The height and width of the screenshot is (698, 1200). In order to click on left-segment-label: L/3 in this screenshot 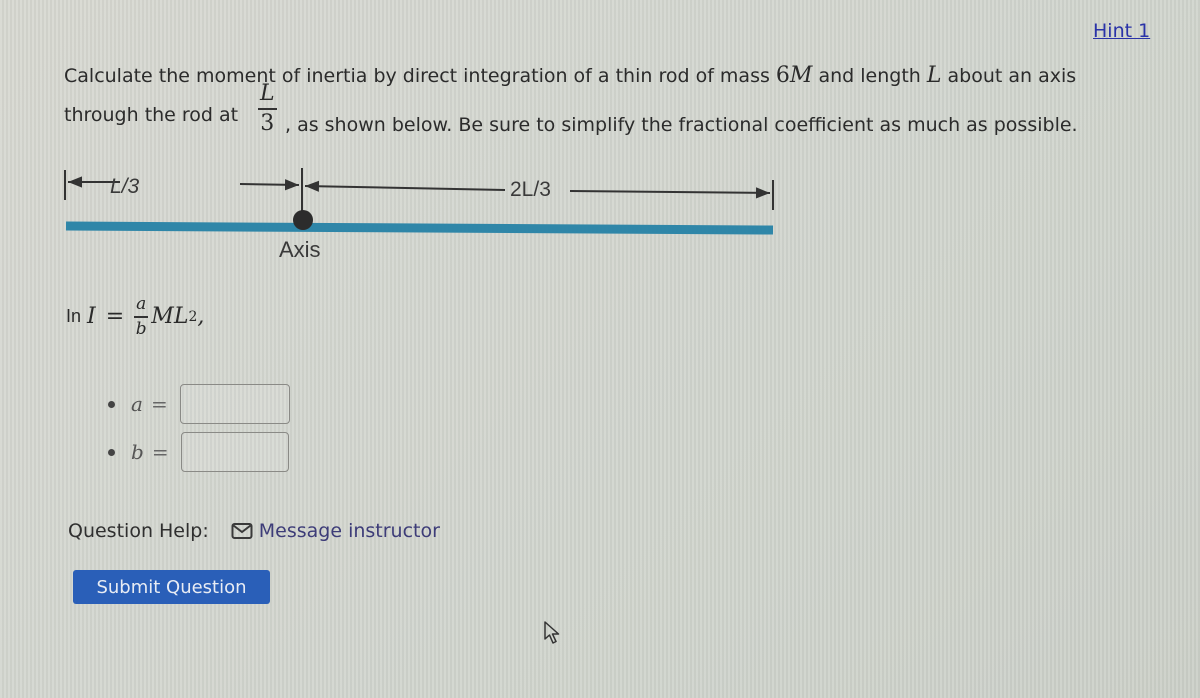, I will do `click(125, 186)`.